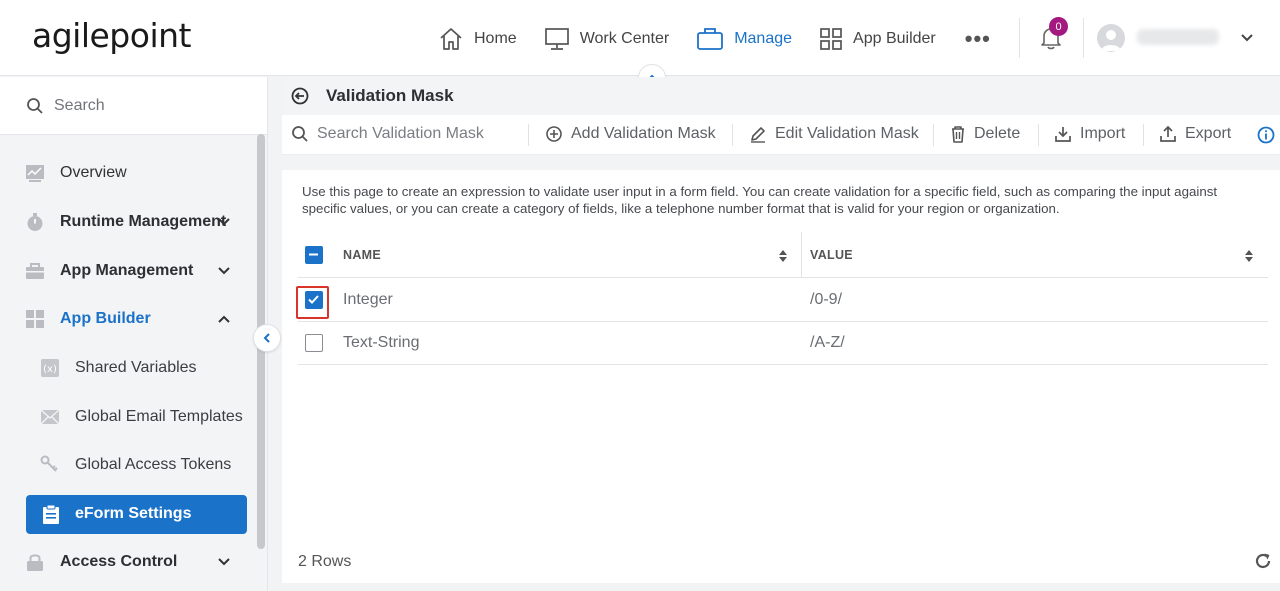 This screenshot has width=1280, height=591. Describe the element at coordinates (495, 38) in the screenshot. I see `nav-home-label: Home` at that location.